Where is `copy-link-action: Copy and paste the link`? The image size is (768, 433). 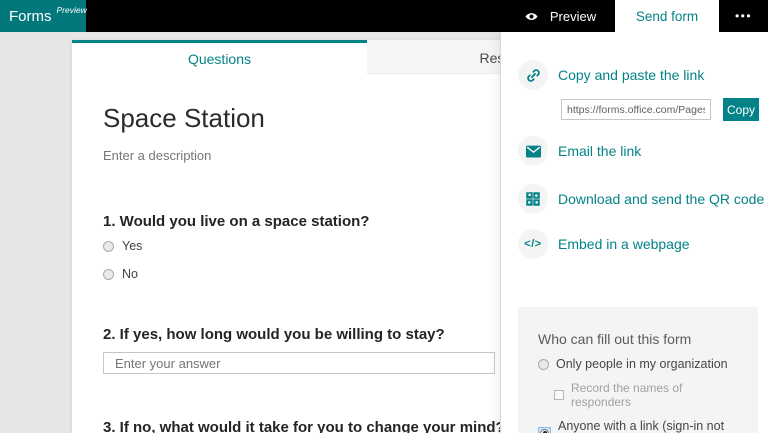 copy-link-action: Copy and paste the link is located at coordinates (634, 75).